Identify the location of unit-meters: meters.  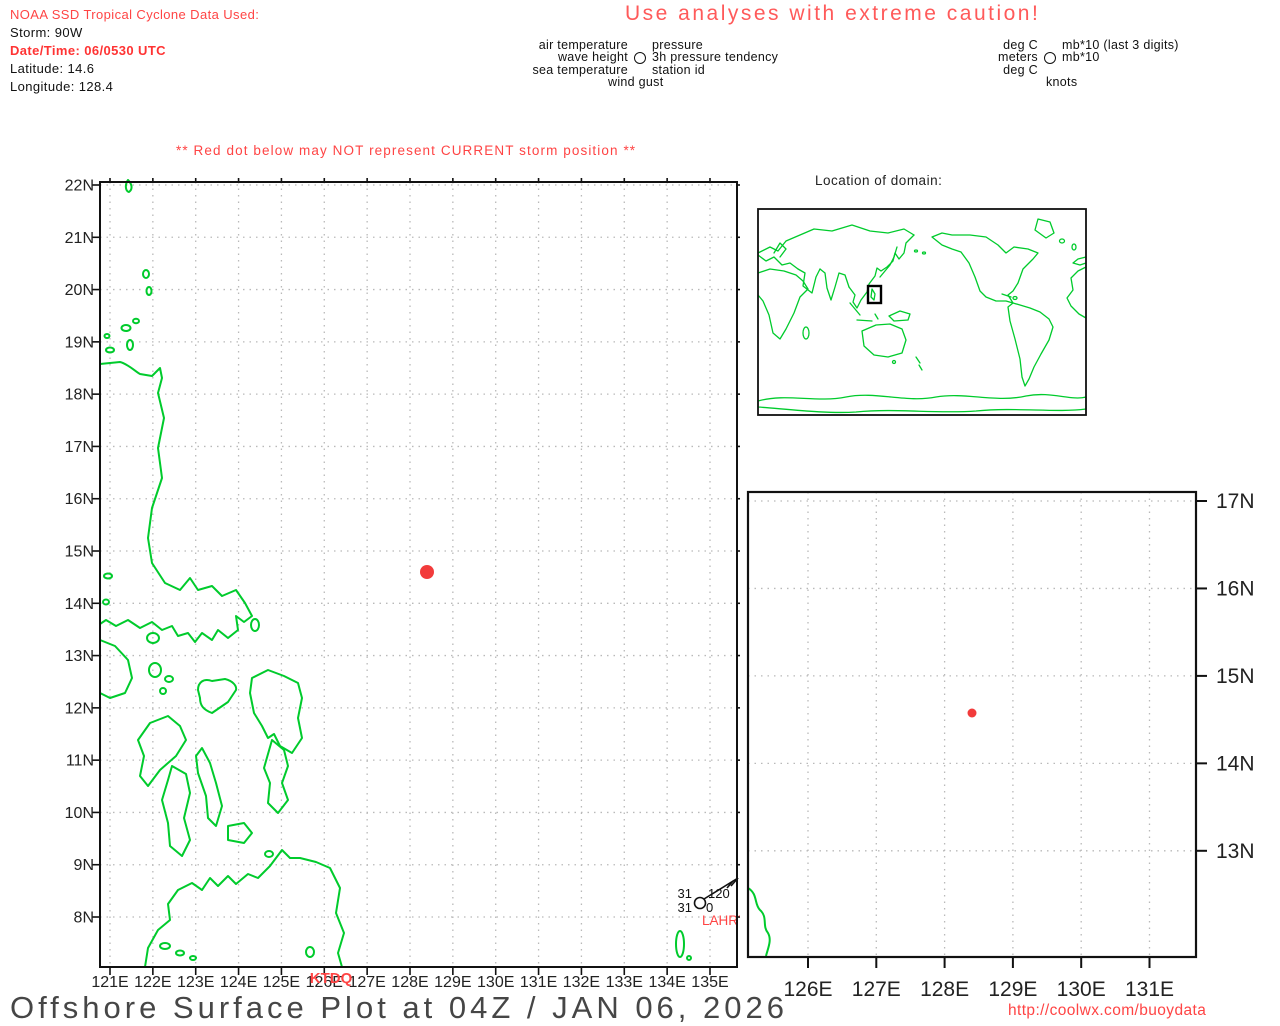
(1017, 57).